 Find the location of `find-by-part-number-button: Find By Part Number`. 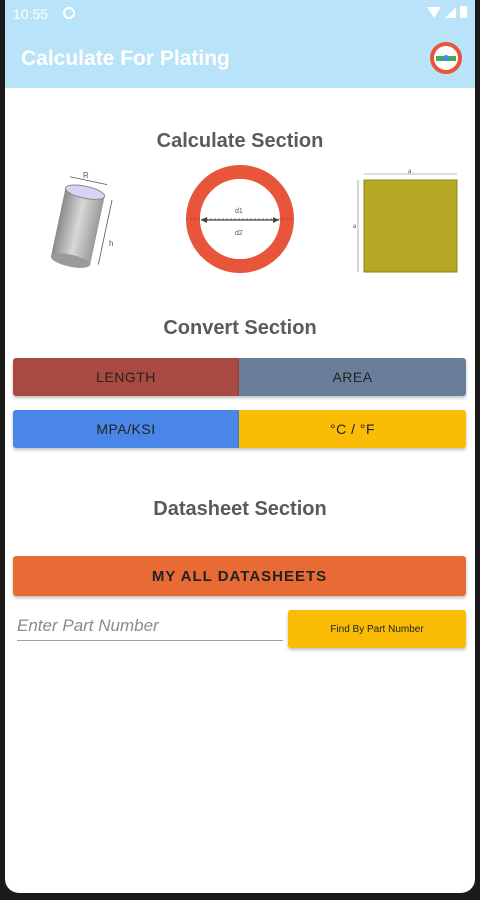

find-by-part-number-button: Find By Part Number is located at coordinates (377, 629).